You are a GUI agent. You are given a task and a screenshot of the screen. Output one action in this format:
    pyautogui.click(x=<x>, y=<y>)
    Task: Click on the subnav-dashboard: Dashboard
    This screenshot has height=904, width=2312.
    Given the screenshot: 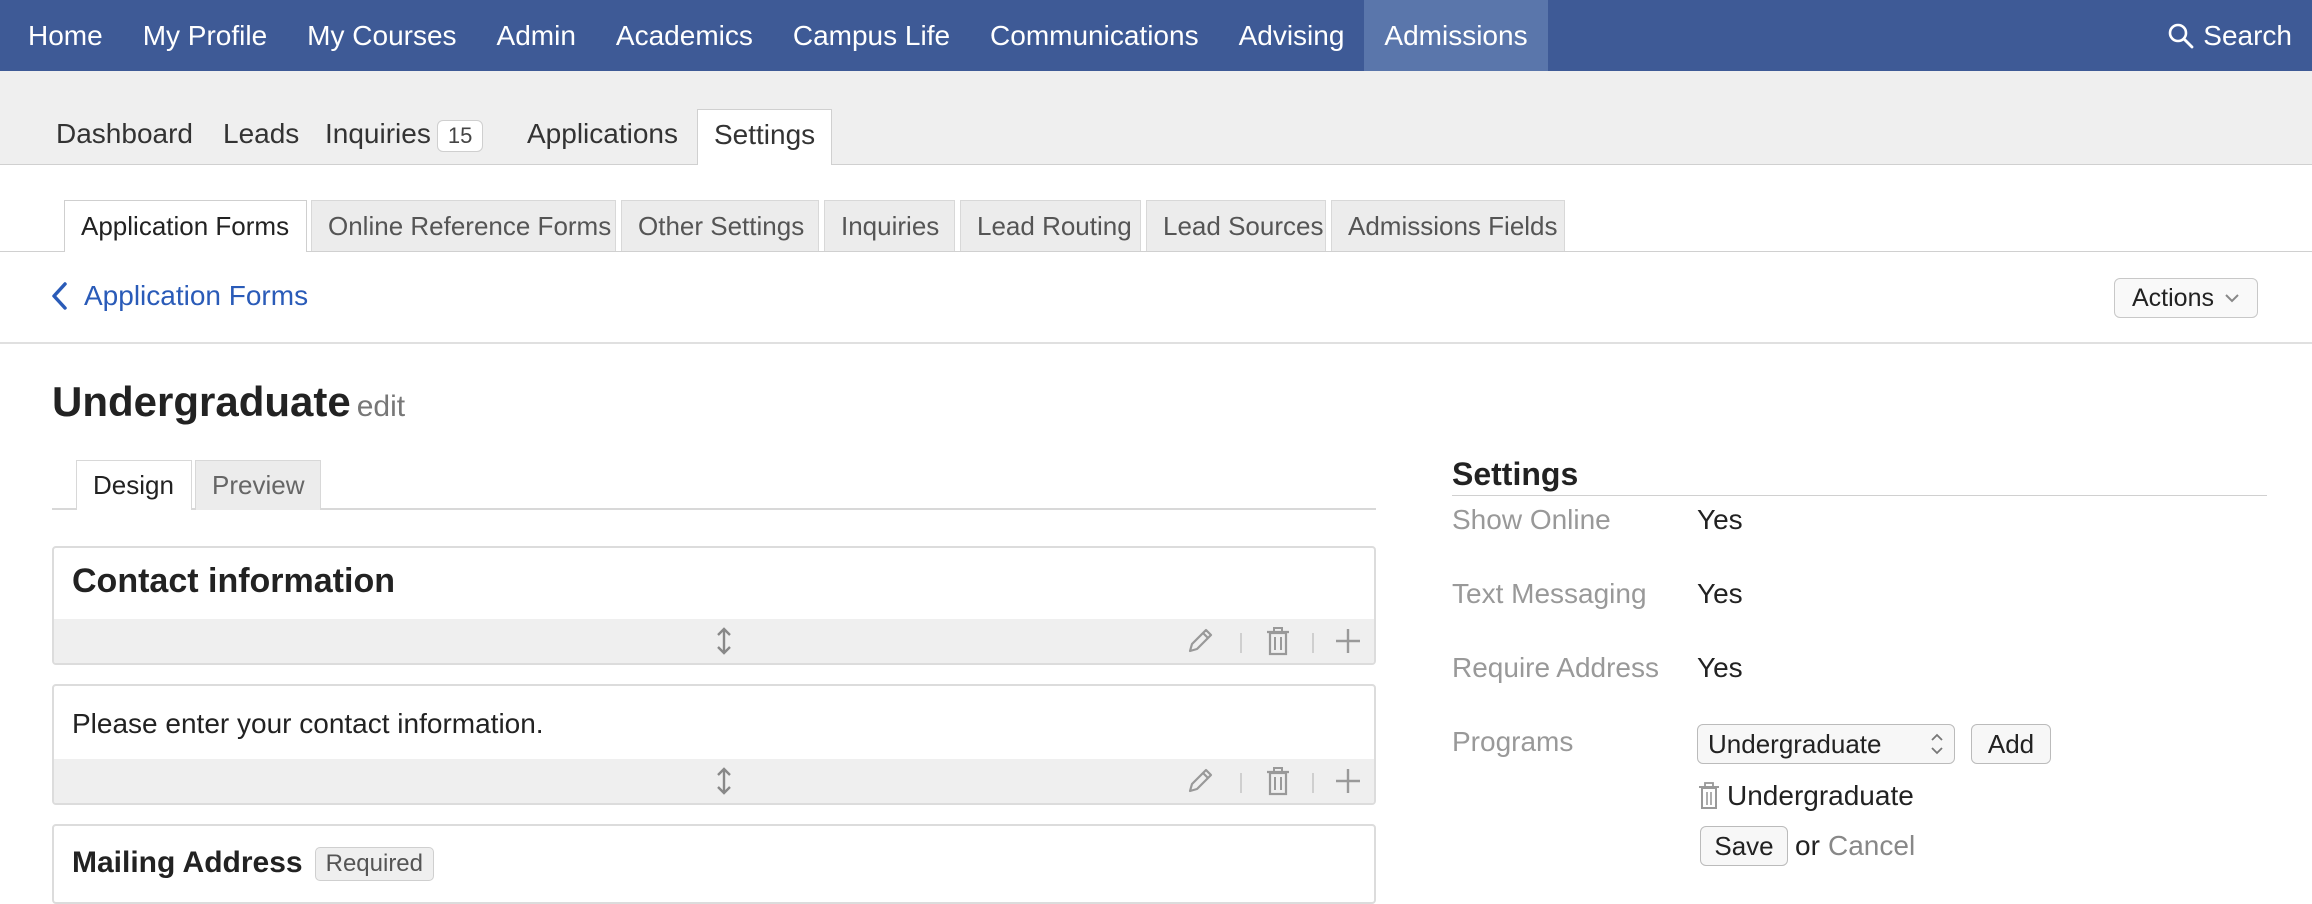 What is the action you would take?
    pyautogui.click(x=124, y=134)
    